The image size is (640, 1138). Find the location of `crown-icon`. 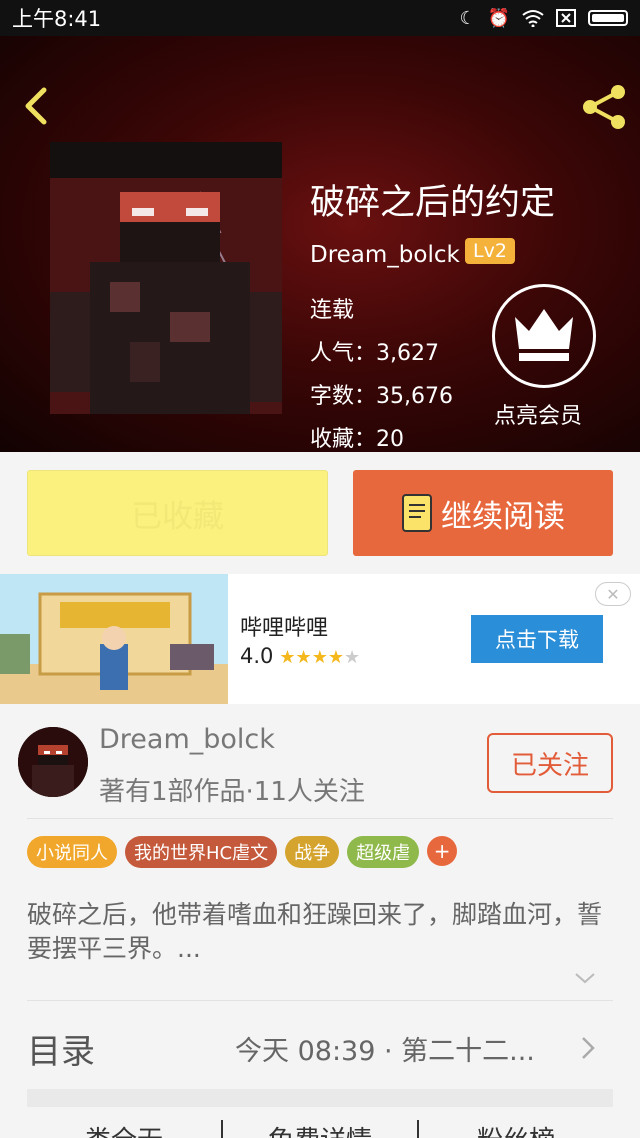

crown-icon is located at coordinates (544, 335).